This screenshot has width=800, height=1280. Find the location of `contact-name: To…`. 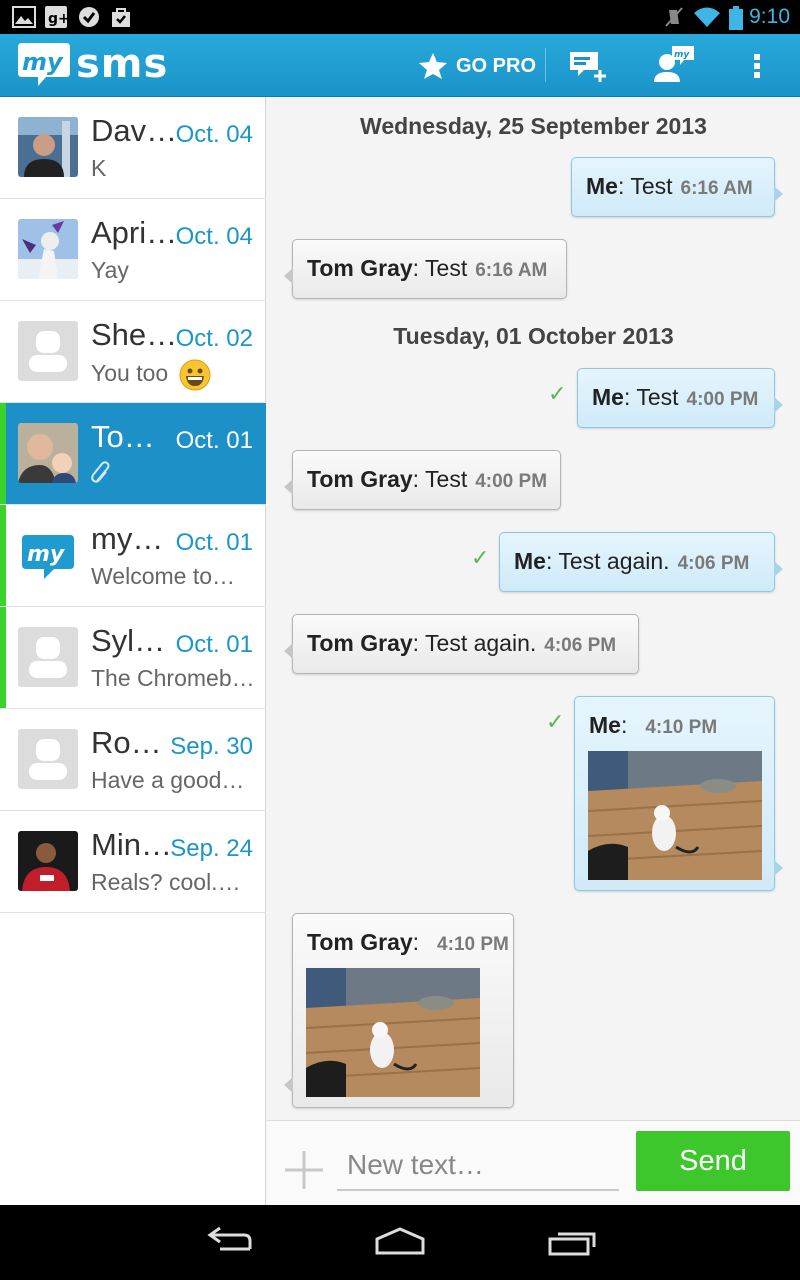

contact-name: To… is located at coordinates (123, 436).